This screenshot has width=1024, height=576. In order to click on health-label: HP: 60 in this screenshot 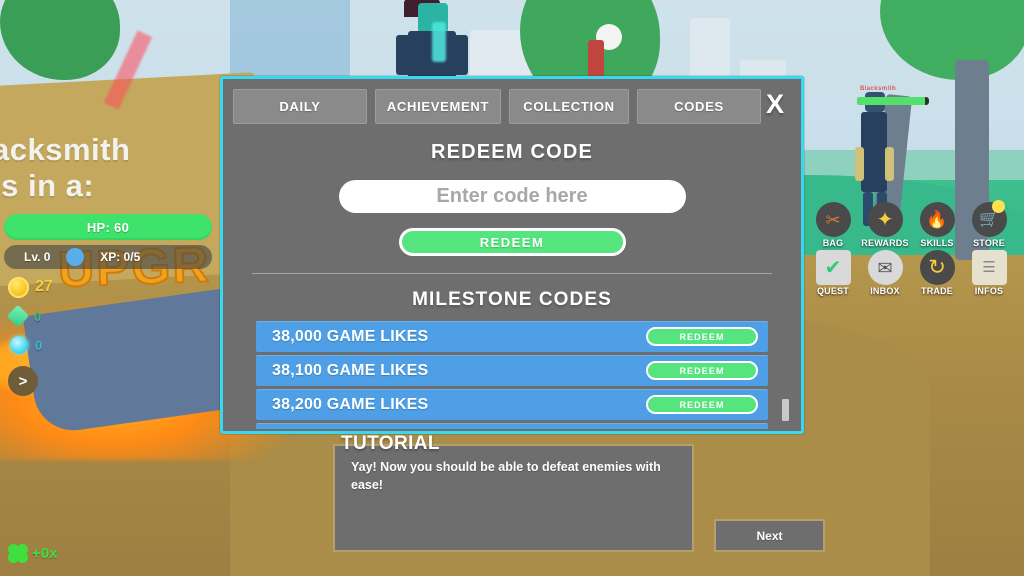, I will do `click(108, 227)`.